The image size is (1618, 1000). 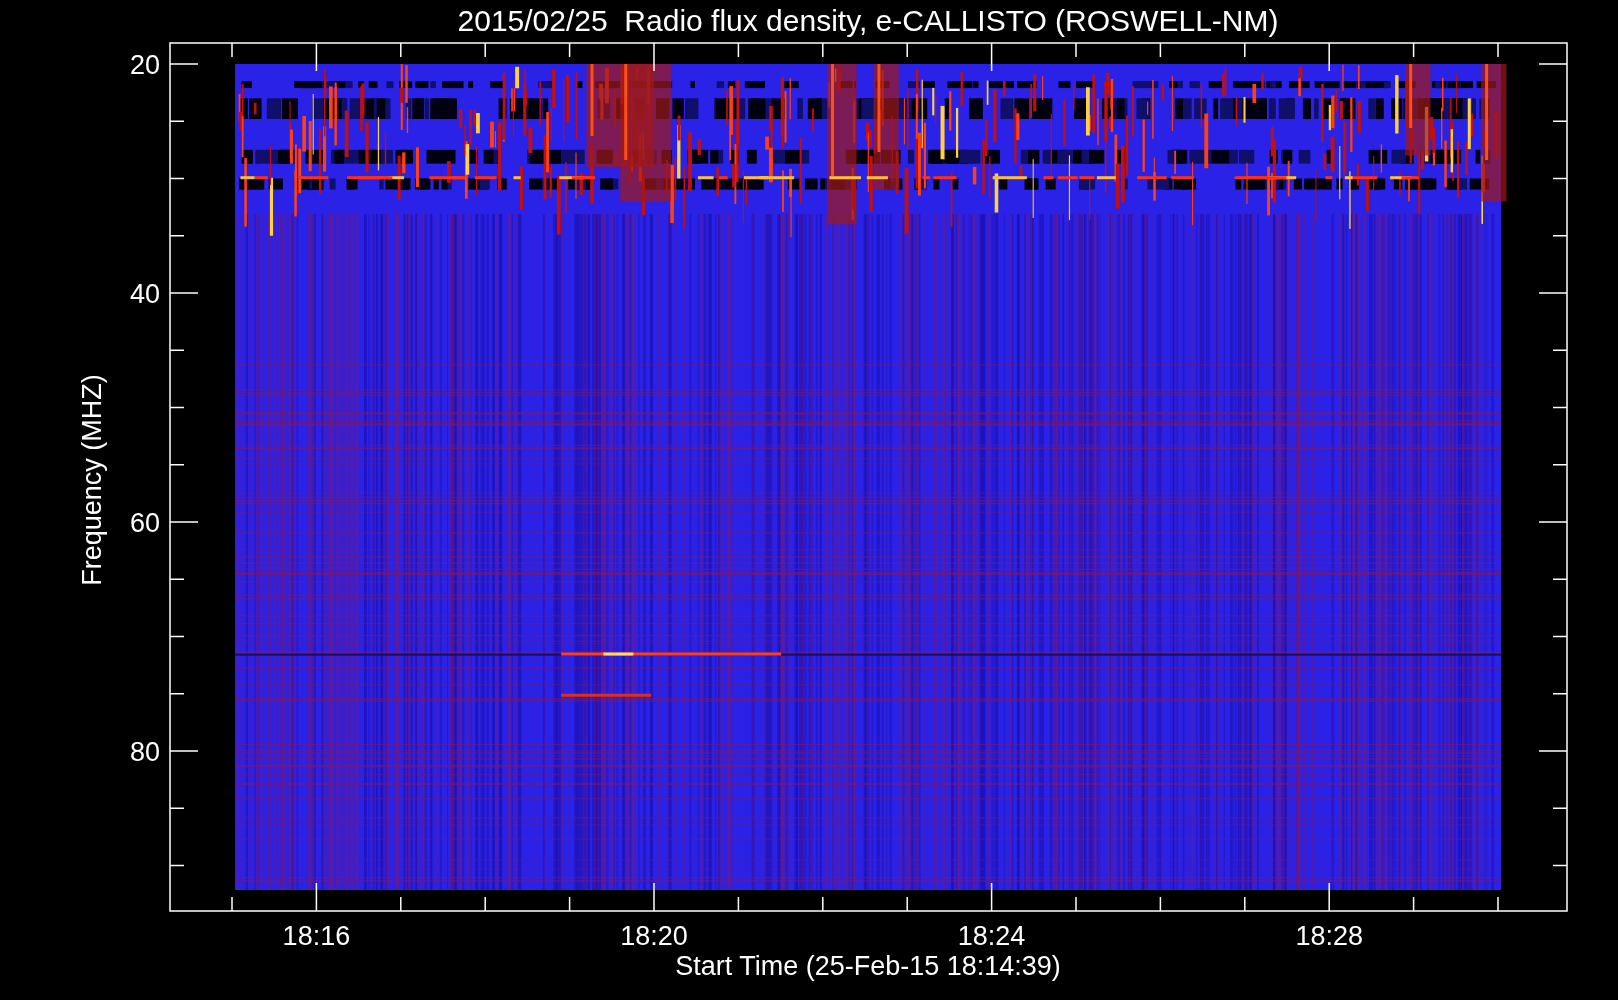 What do you see at coordinates (1329, 936) in the screenshot?
I see `tick-label: 18:28` at bounding box center [1329, 936].